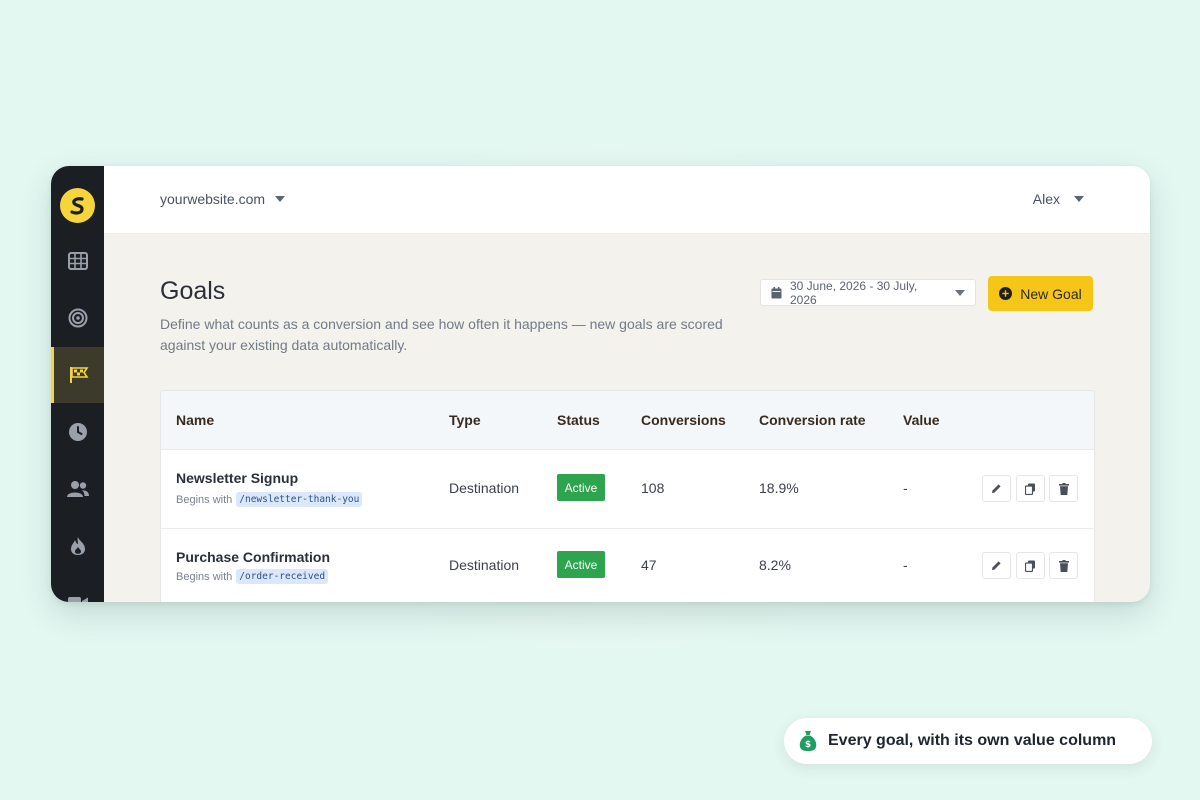 The width and height of the screenshot is (1200, 800). I want to click on date-range-label: 30 June, 2026 - 30 July, 2026, so click(853, 292).